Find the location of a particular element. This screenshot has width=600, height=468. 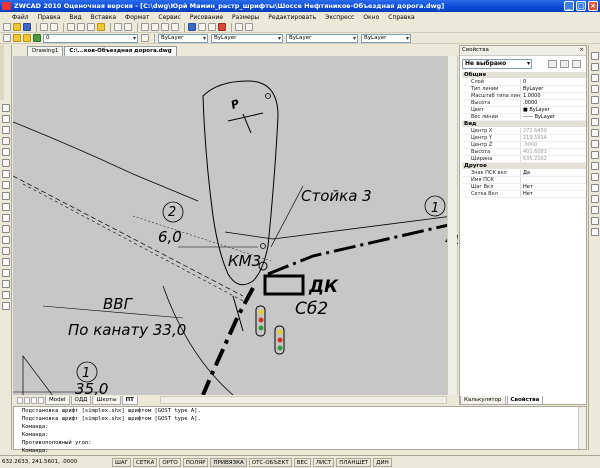

layer-freeze-icon is located at coordinates (27, 38).